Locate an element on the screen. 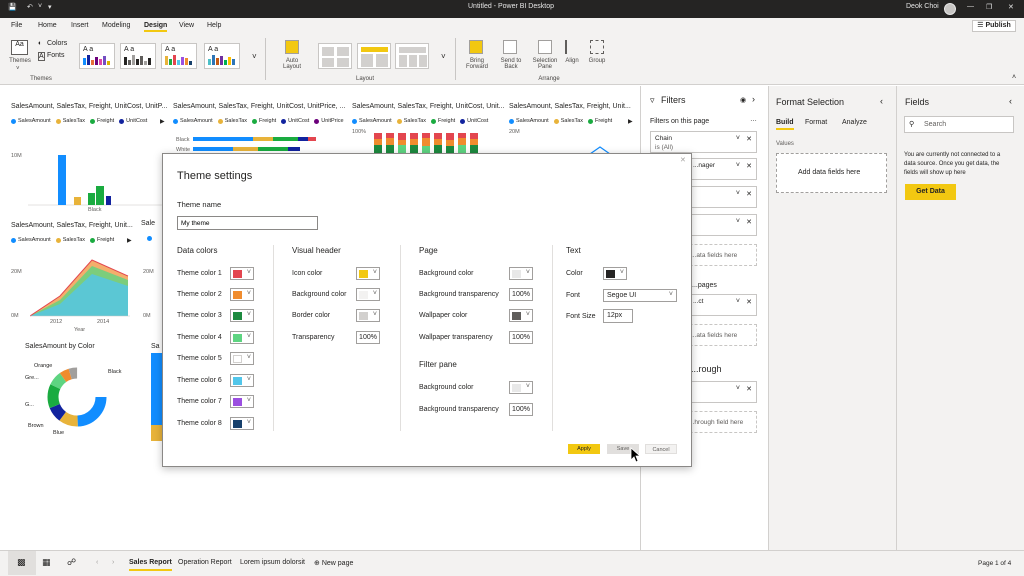 This screenshot has height=576, width=1024. theme-color-2-picker: ˅ is located at coordinates (242, 294).